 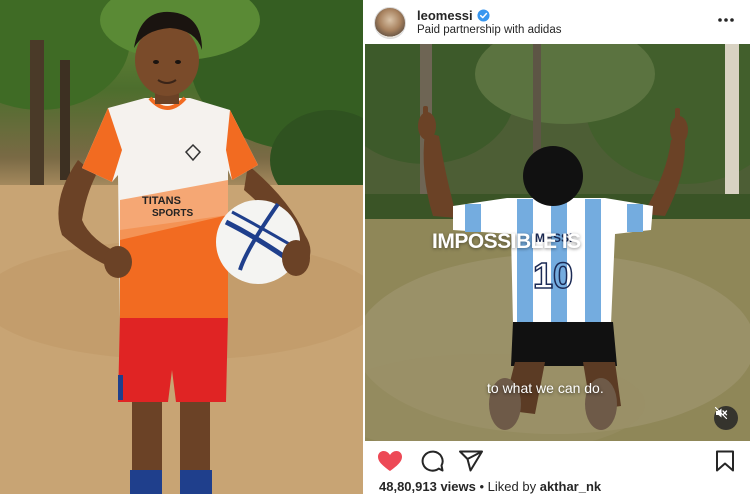 I want to click on post-actions, so click(x=557, y=459).